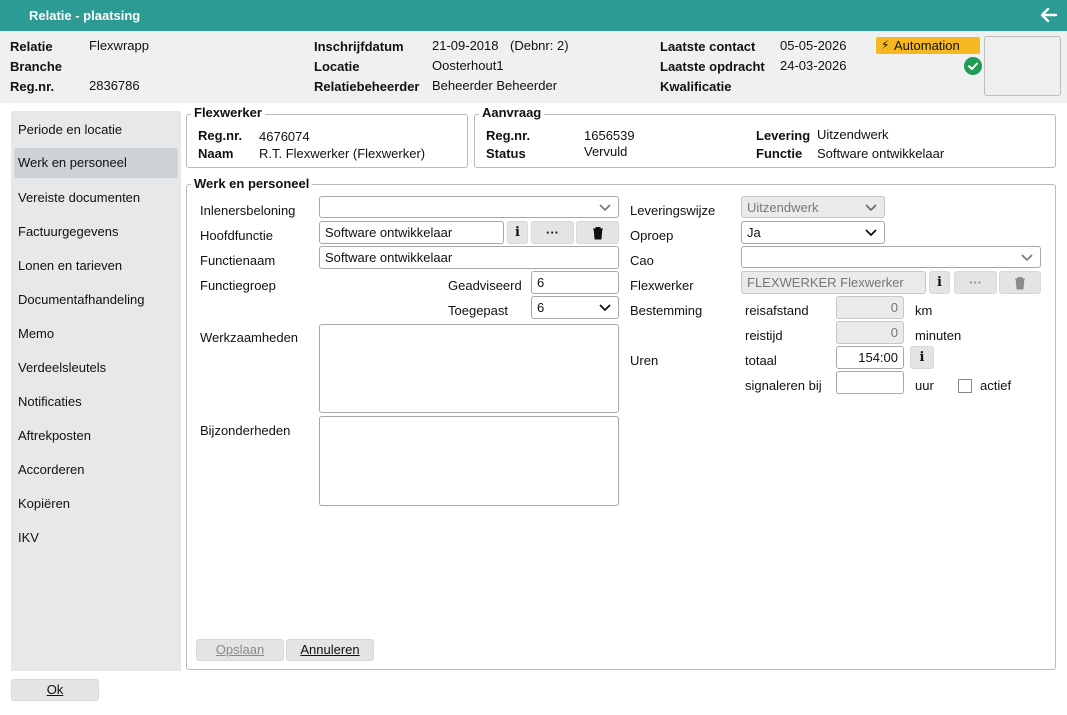 The image size is (1067, 715). I want to click on sidebar-item-verdeelsleutels: Verdeelsleutels, so click(96, 368).